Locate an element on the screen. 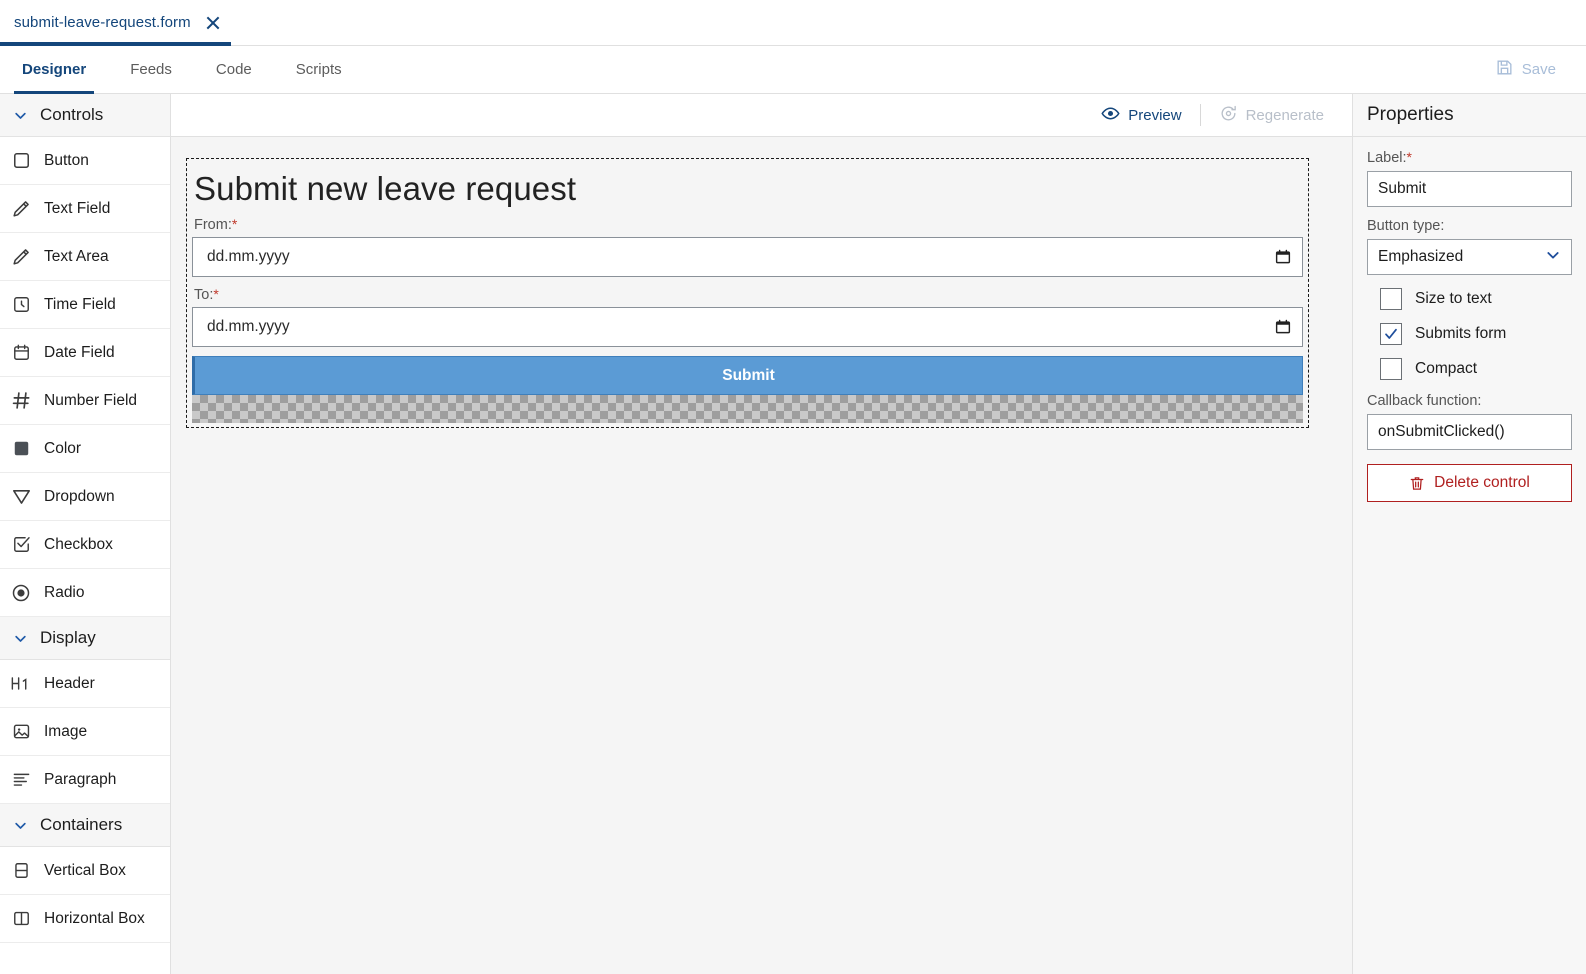 This screenshot has height=974, width=1586. callback-function-label: Callback function: is located at coordinates (1424, 401).